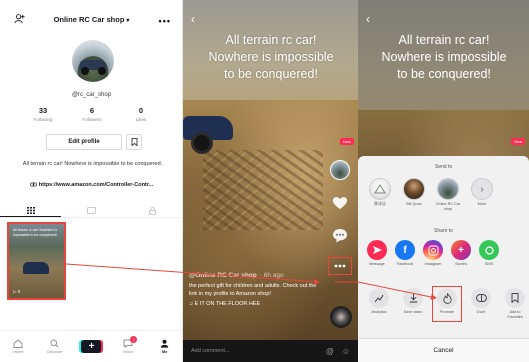 The image size is (529, 362). Describe the element at coordinates (165, 21) in the screenshot. I see `more-menu-icon: •••` at that location.